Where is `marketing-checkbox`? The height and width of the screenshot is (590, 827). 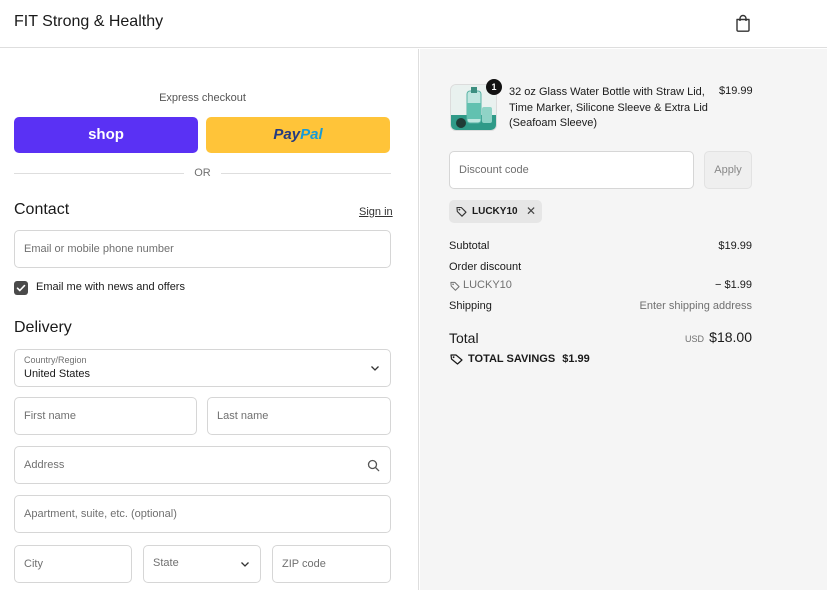 marketing-checkbox is located at coordinates (21, 288).